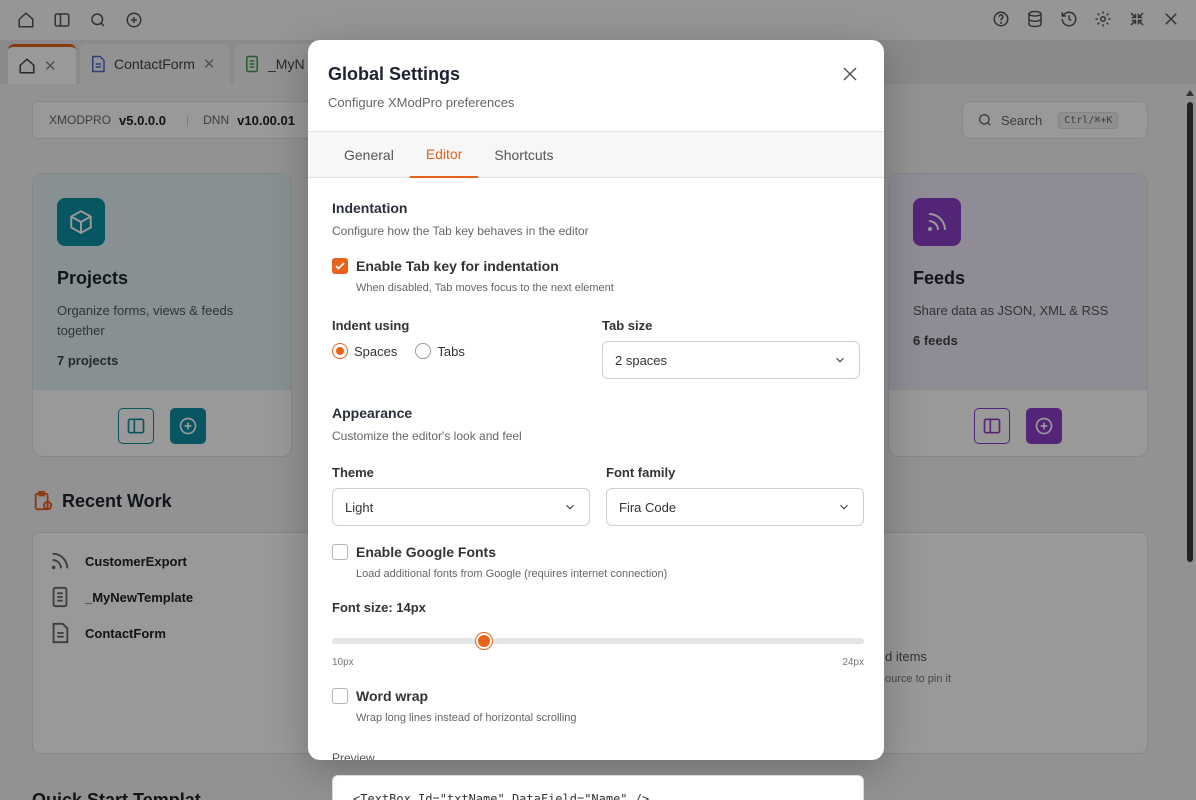 The height and width of the screenshot is (800, 1196). I want to click on page-scrollbar, so click(1190, 442).